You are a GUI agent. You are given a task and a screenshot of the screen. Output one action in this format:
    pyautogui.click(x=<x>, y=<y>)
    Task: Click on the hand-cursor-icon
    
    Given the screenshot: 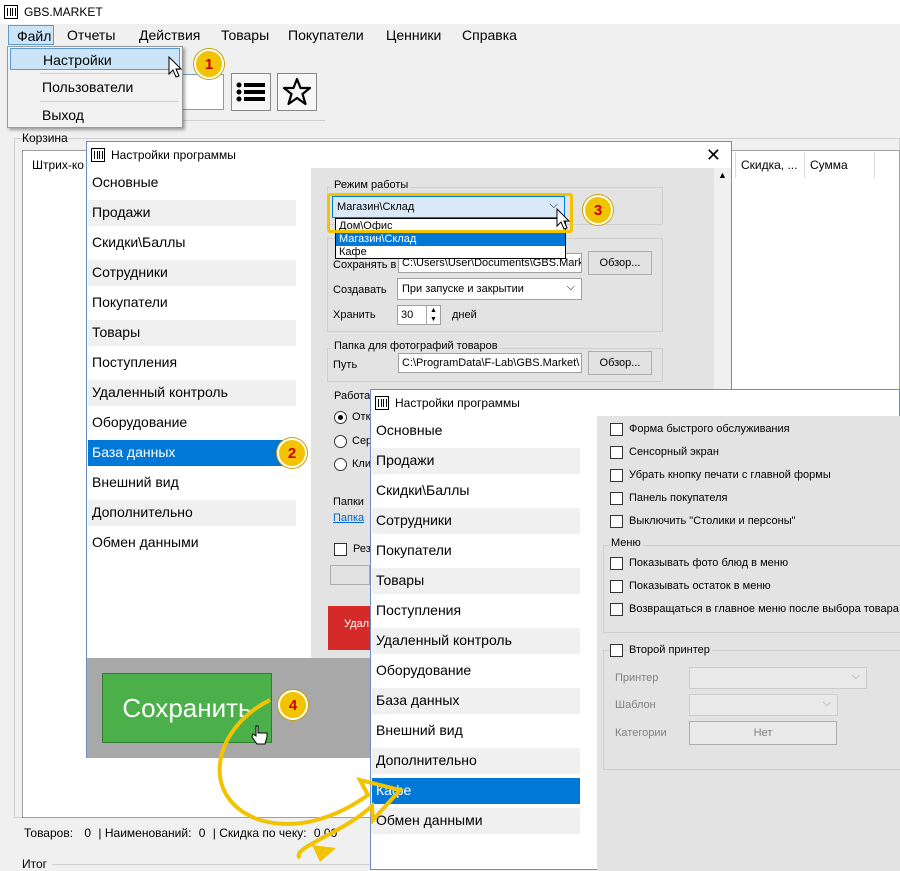 What is the action you would take?
    pyautogui.click(x=259, y=735)
    